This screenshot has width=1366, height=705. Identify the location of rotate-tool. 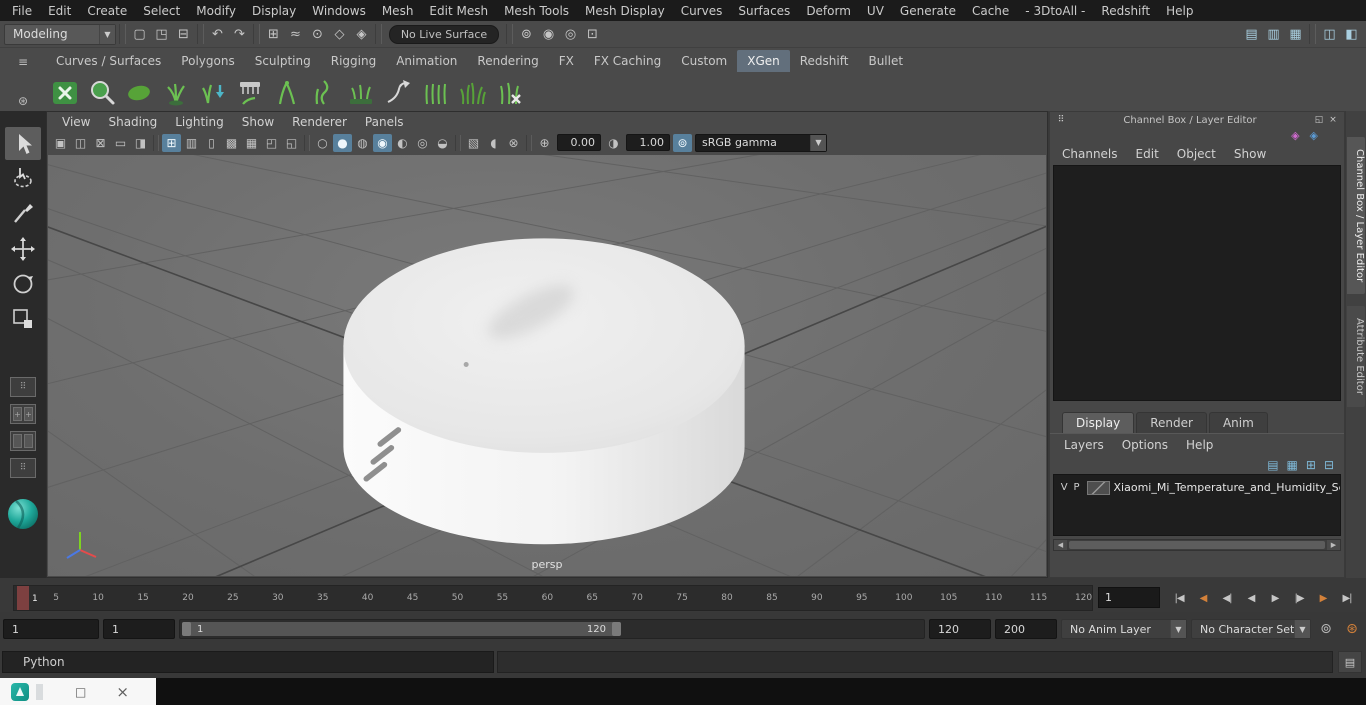
(23, 283).